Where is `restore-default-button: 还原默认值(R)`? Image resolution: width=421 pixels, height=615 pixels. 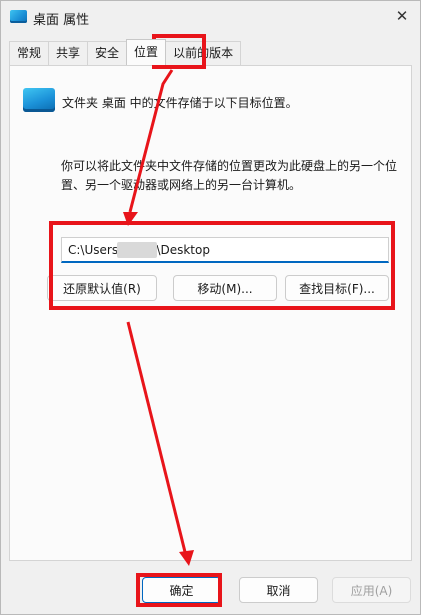
restore-default-button: 还原默认值(R) is located at coordinates (102, 288).